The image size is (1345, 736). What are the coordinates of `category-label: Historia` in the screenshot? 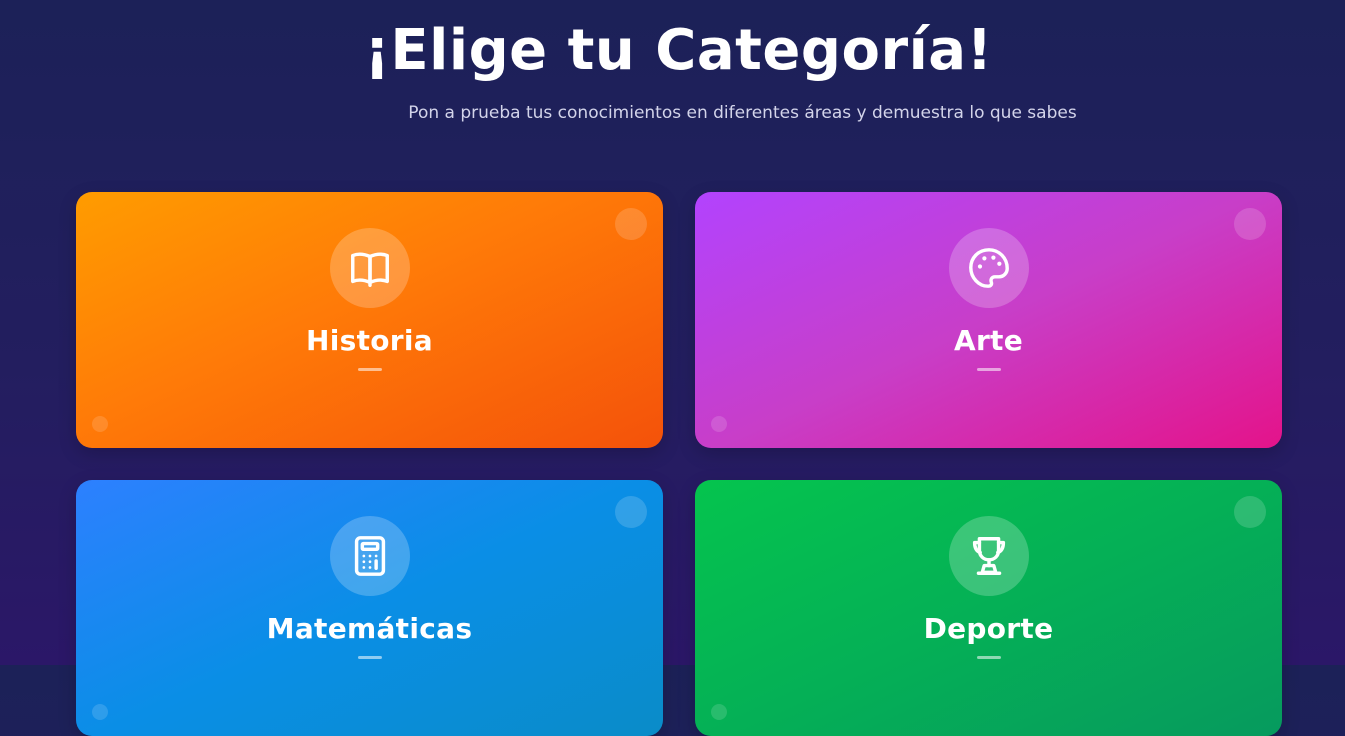 It's located at (369, 340).